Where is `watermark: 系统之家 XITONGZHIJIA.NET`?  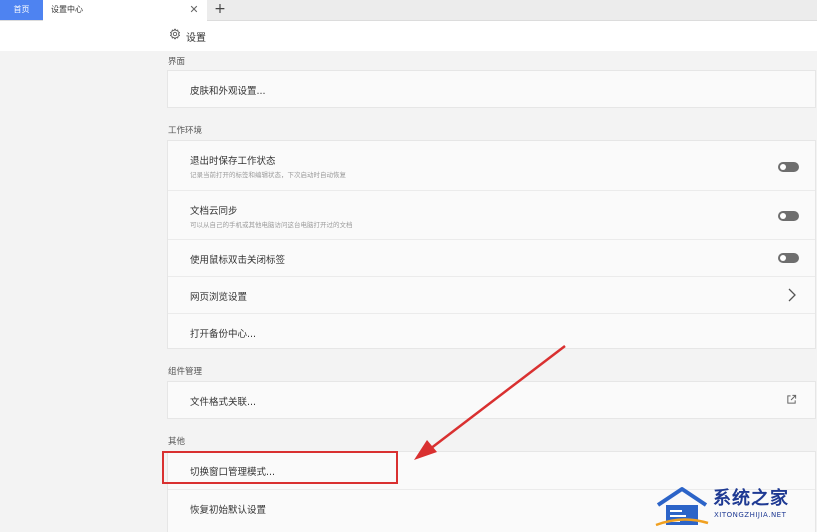
watermark: 系统之家 XITONGZHIJIA.NET is located at coordinates (735, 506).